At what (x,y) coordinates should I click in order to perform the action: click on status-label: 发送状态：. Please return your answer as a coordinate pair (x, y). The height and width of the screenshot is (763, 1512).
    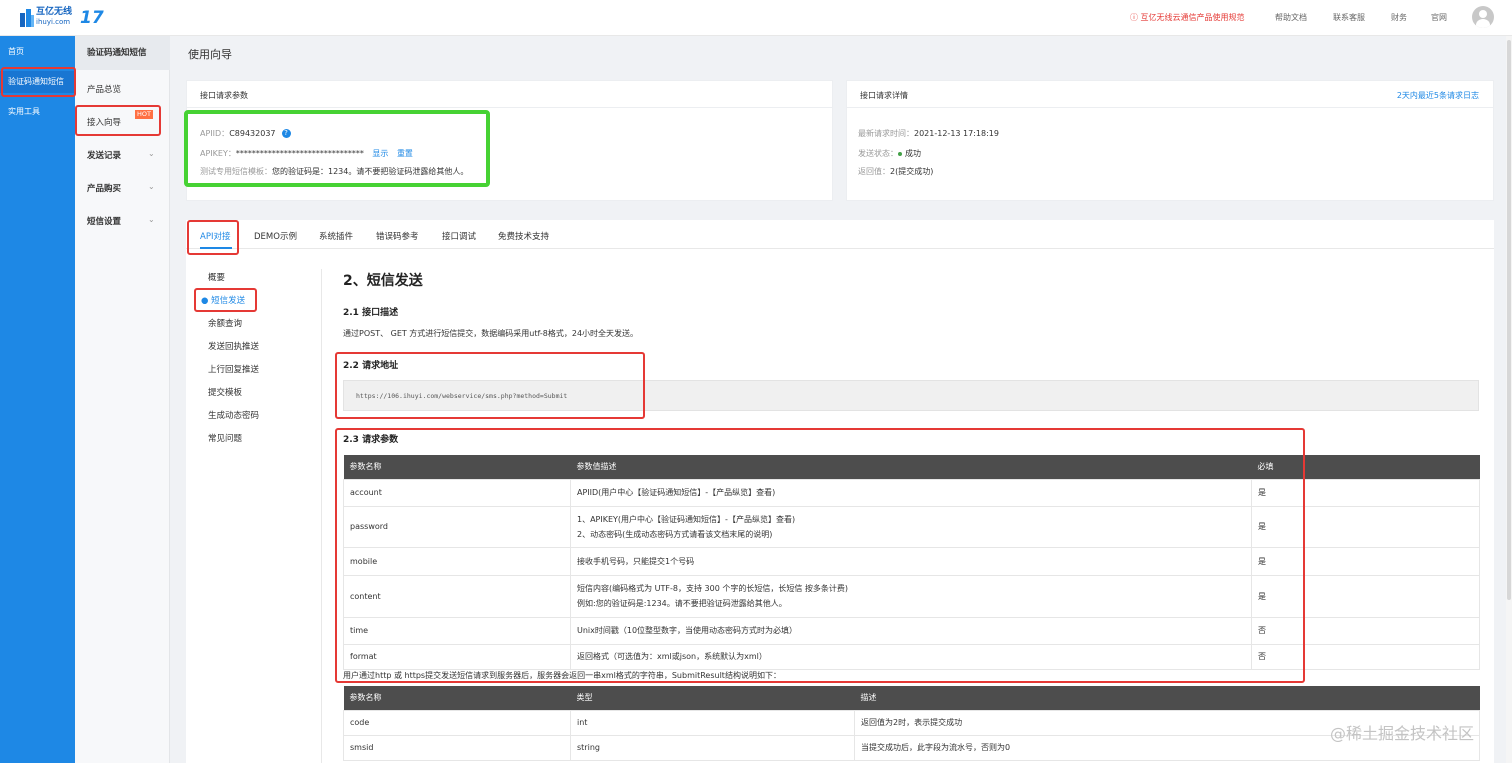
    Looking at the image, I should click on (878, 153).